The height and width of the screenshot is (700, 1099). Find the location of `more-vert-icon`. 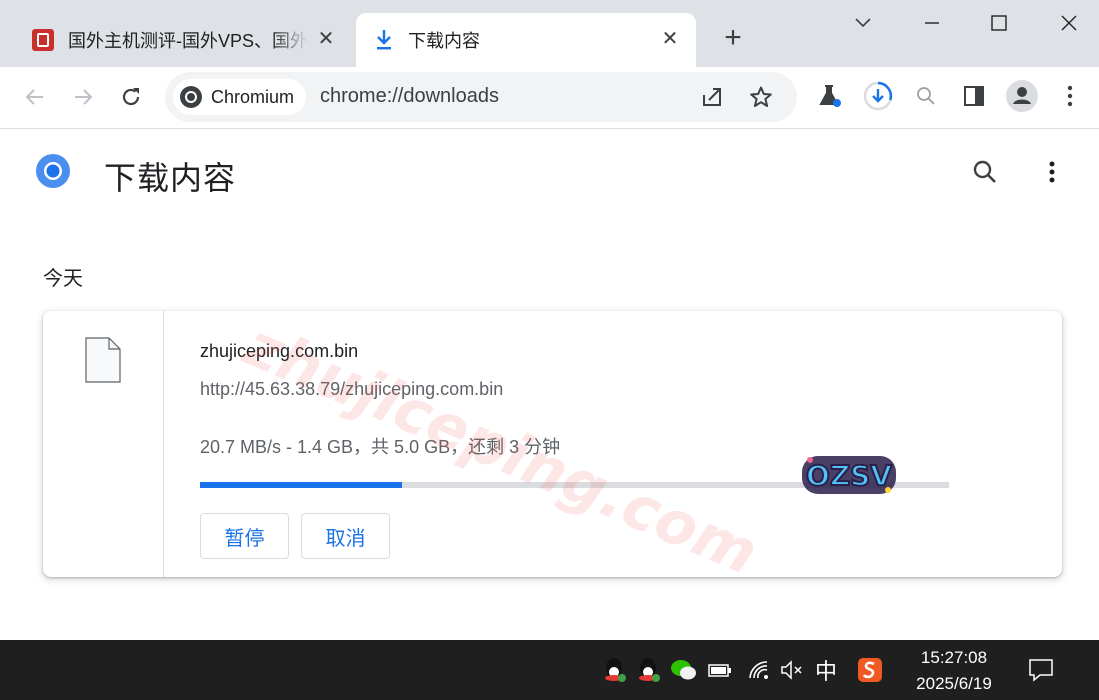

more-vert-icon is located at coordinates (1070, 96).